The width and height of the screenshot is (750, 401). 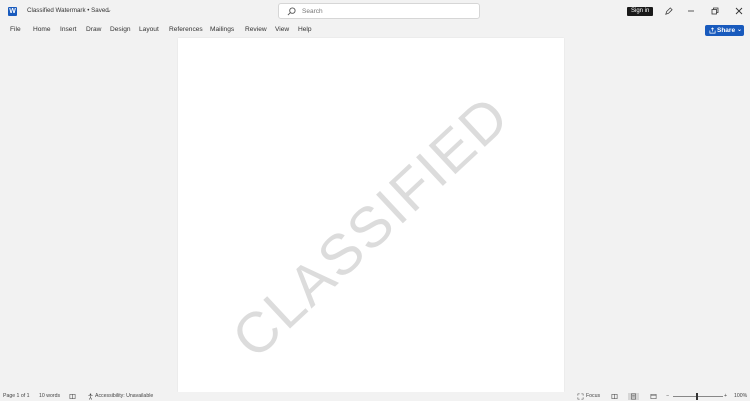 What do you see at coordinates (222, 29) in the screenshot?
I see `tab-mailings: Mailings` at bounding box center [222, 29].